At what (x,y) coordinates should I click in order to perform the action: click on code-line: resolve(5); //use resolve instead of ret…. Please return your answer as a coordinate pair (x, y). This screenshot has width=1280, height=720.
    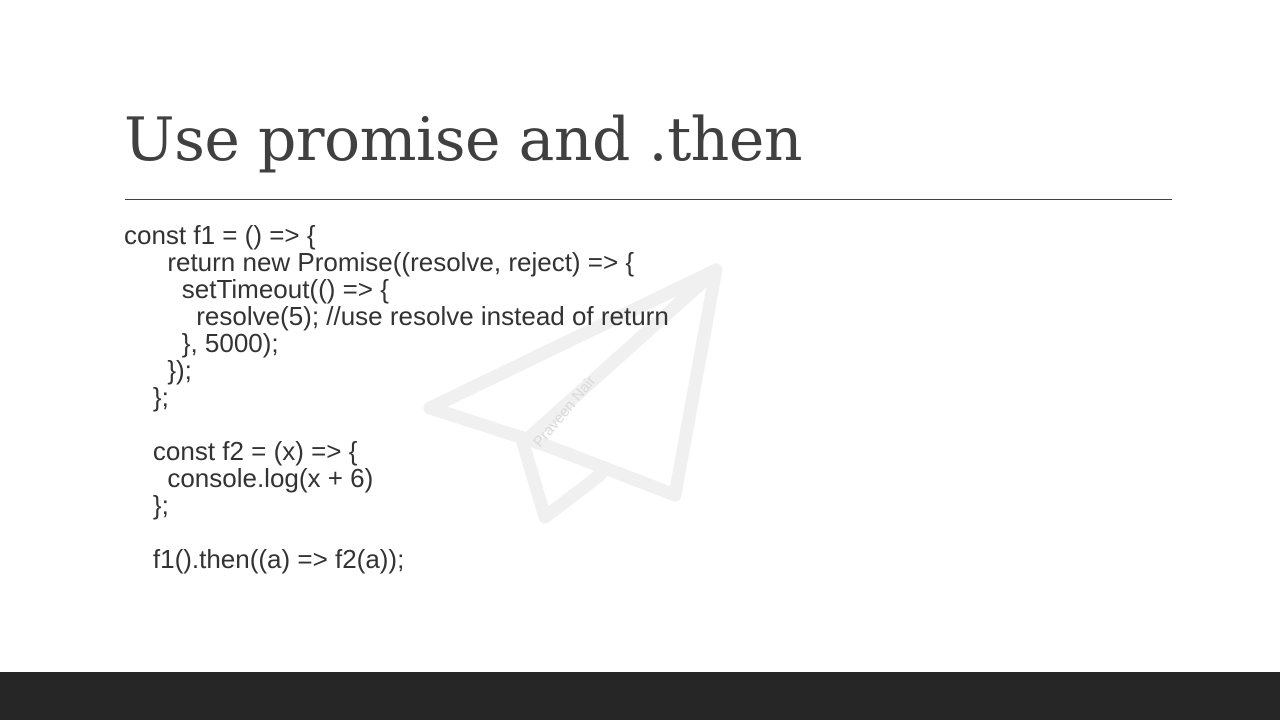
    Looking at the image, I should click on (396, 316).